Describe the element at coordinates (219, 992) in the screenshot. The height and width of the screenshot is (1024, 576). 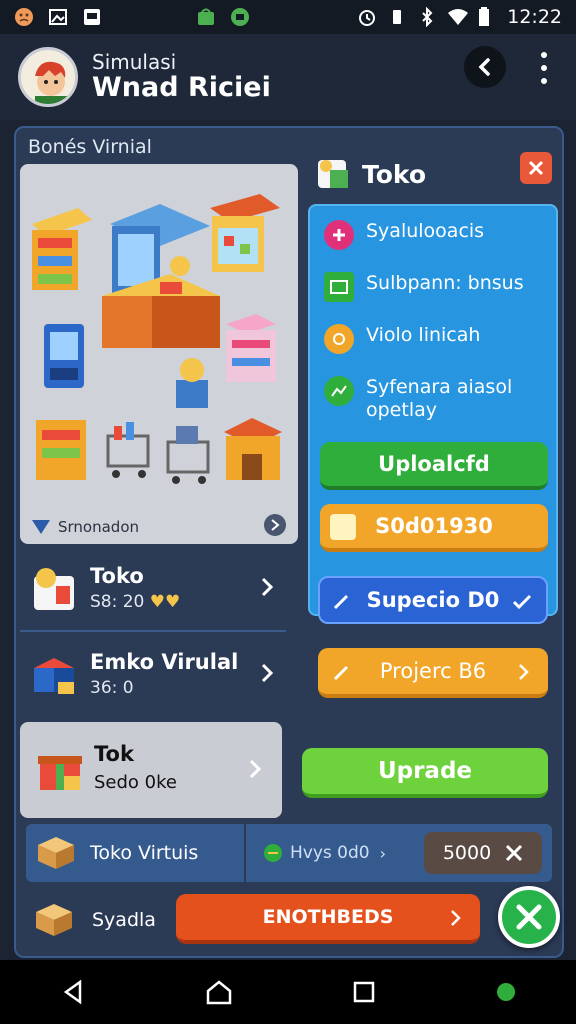
I see `home-nav-icon` at that location.